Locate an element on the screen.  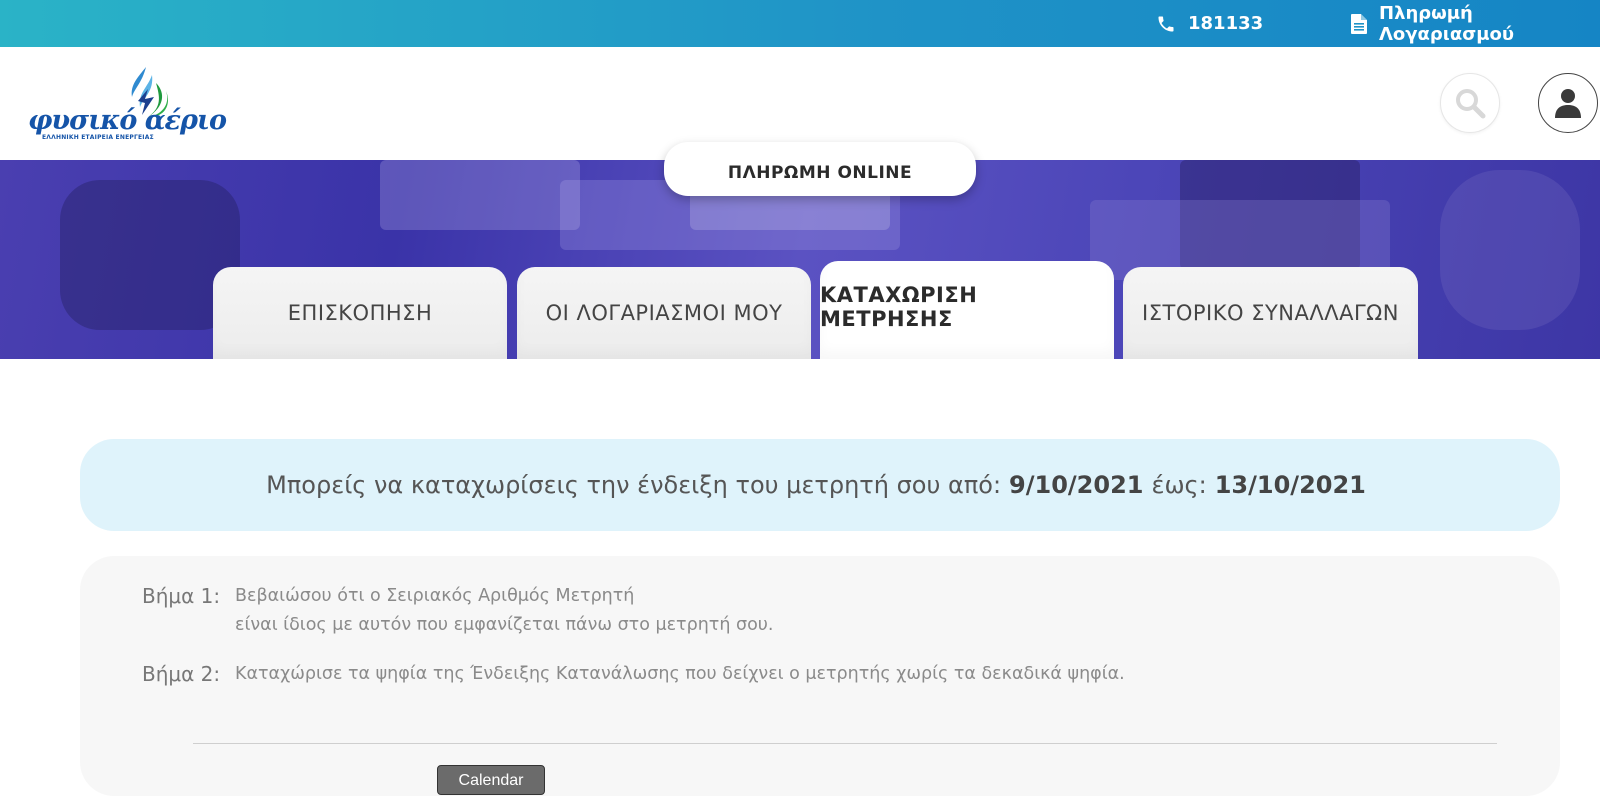
phone-number: 181133 is located at coordinates (1226, 23).